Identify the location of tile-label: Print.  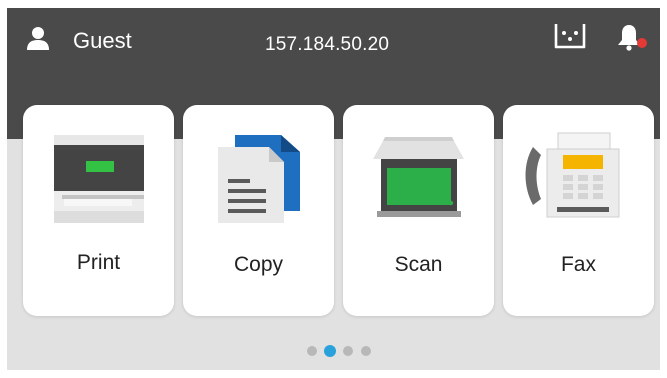
(98, 262).